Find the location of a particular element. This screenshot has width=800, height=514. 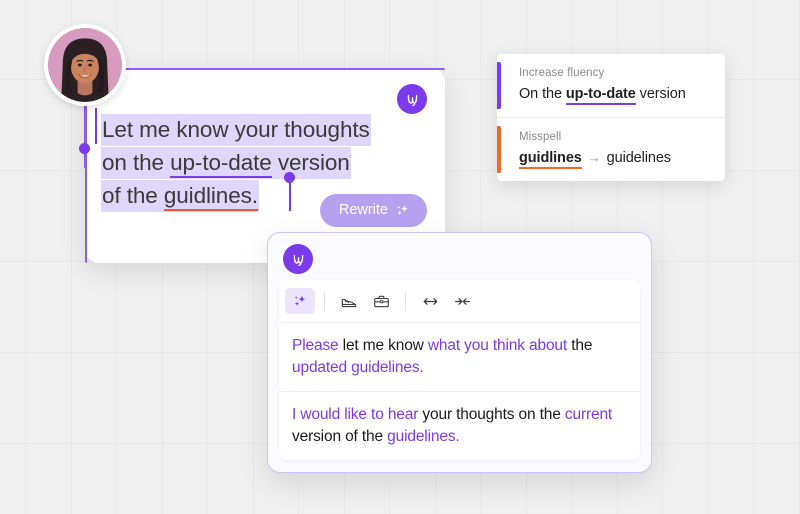

suggestion-card-misspell: Misspell guidlines → guidelines is located at coordinates (611, 149).